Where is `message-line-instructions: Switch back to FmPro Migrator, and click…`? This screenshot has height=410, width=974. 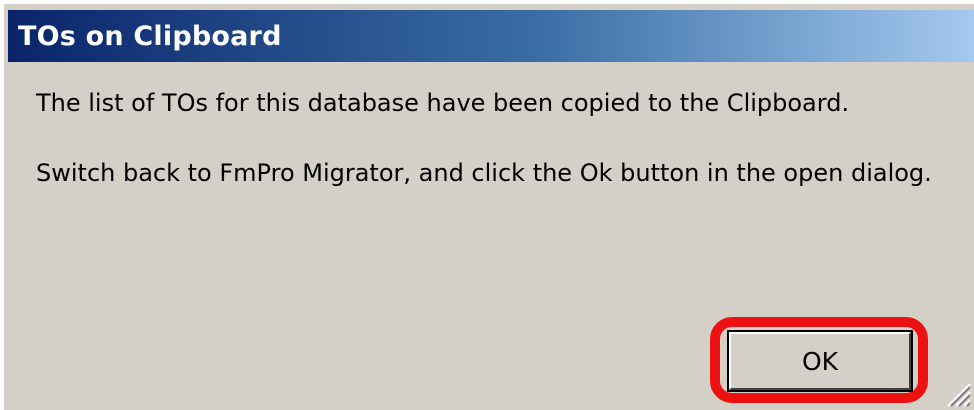
message-line-instructions: Switch back to FmPro Migrator, and click… is located at coordinates (484, 173).